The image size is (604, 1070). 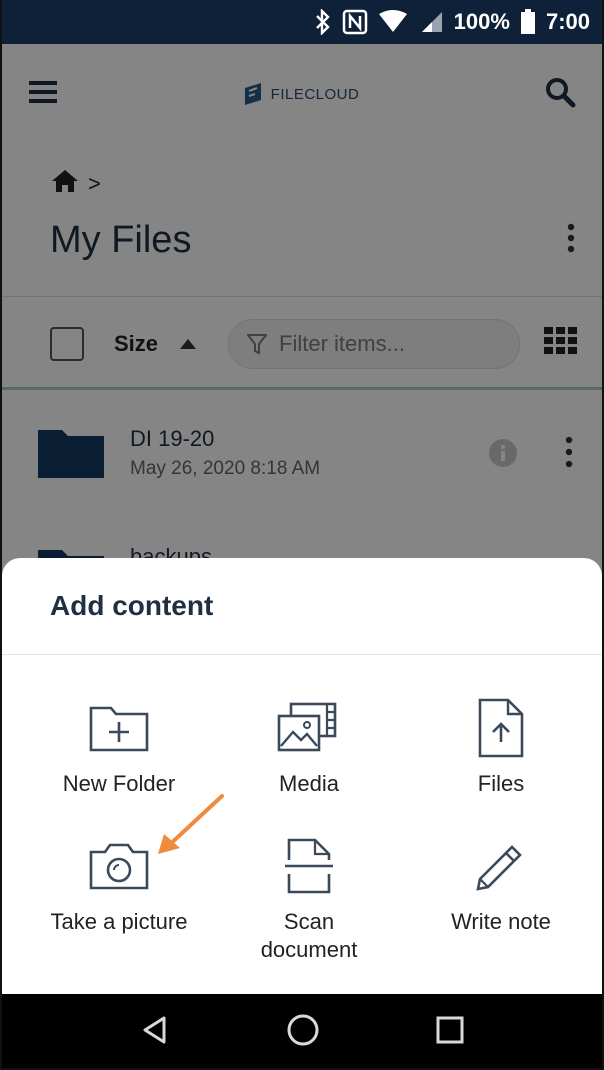 I want to click on annotation-arrow-icon, so click(x=192, y=827).